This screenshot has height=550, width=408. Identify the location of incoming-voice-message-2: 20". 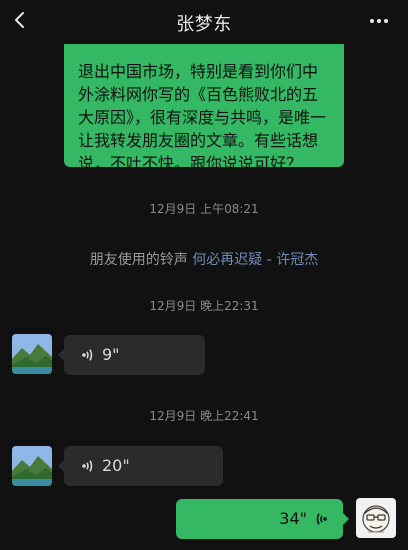
(140, 466).